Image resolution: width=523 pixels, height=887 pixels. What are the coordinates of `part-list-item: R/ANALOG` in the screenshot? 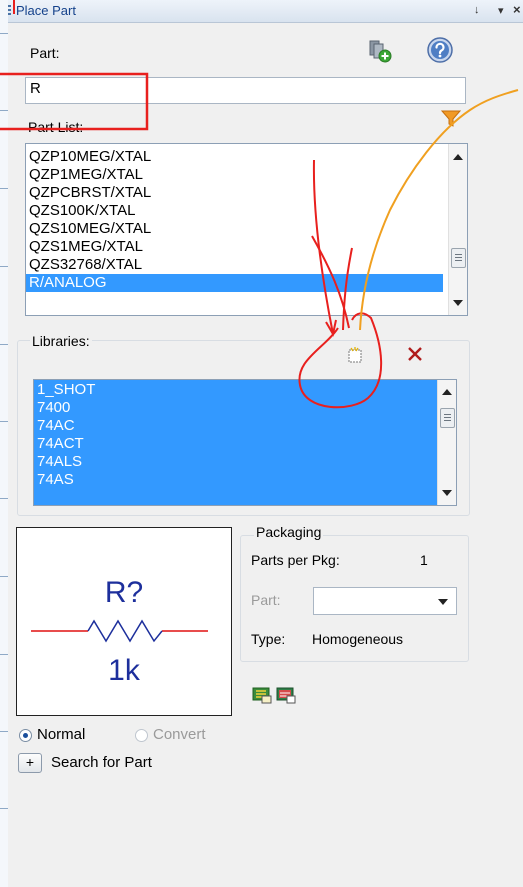 It's located at (234, 283).